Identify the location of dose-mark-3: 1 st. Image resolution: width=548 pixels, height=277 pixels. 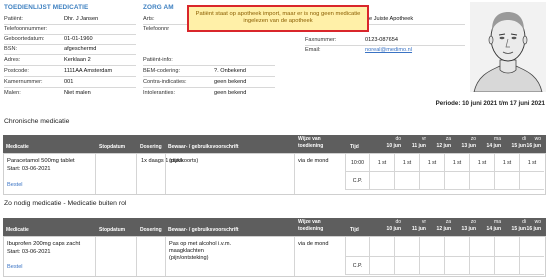
(456, 163).